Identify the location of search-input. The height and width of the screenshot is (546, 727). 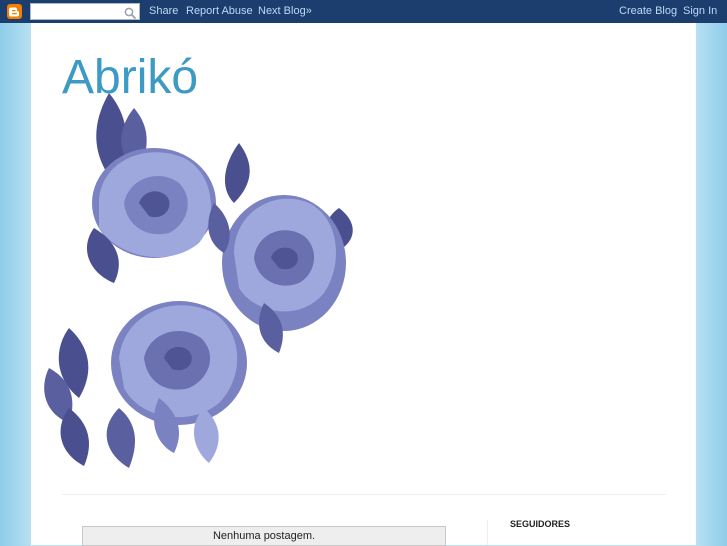
(85, 11).